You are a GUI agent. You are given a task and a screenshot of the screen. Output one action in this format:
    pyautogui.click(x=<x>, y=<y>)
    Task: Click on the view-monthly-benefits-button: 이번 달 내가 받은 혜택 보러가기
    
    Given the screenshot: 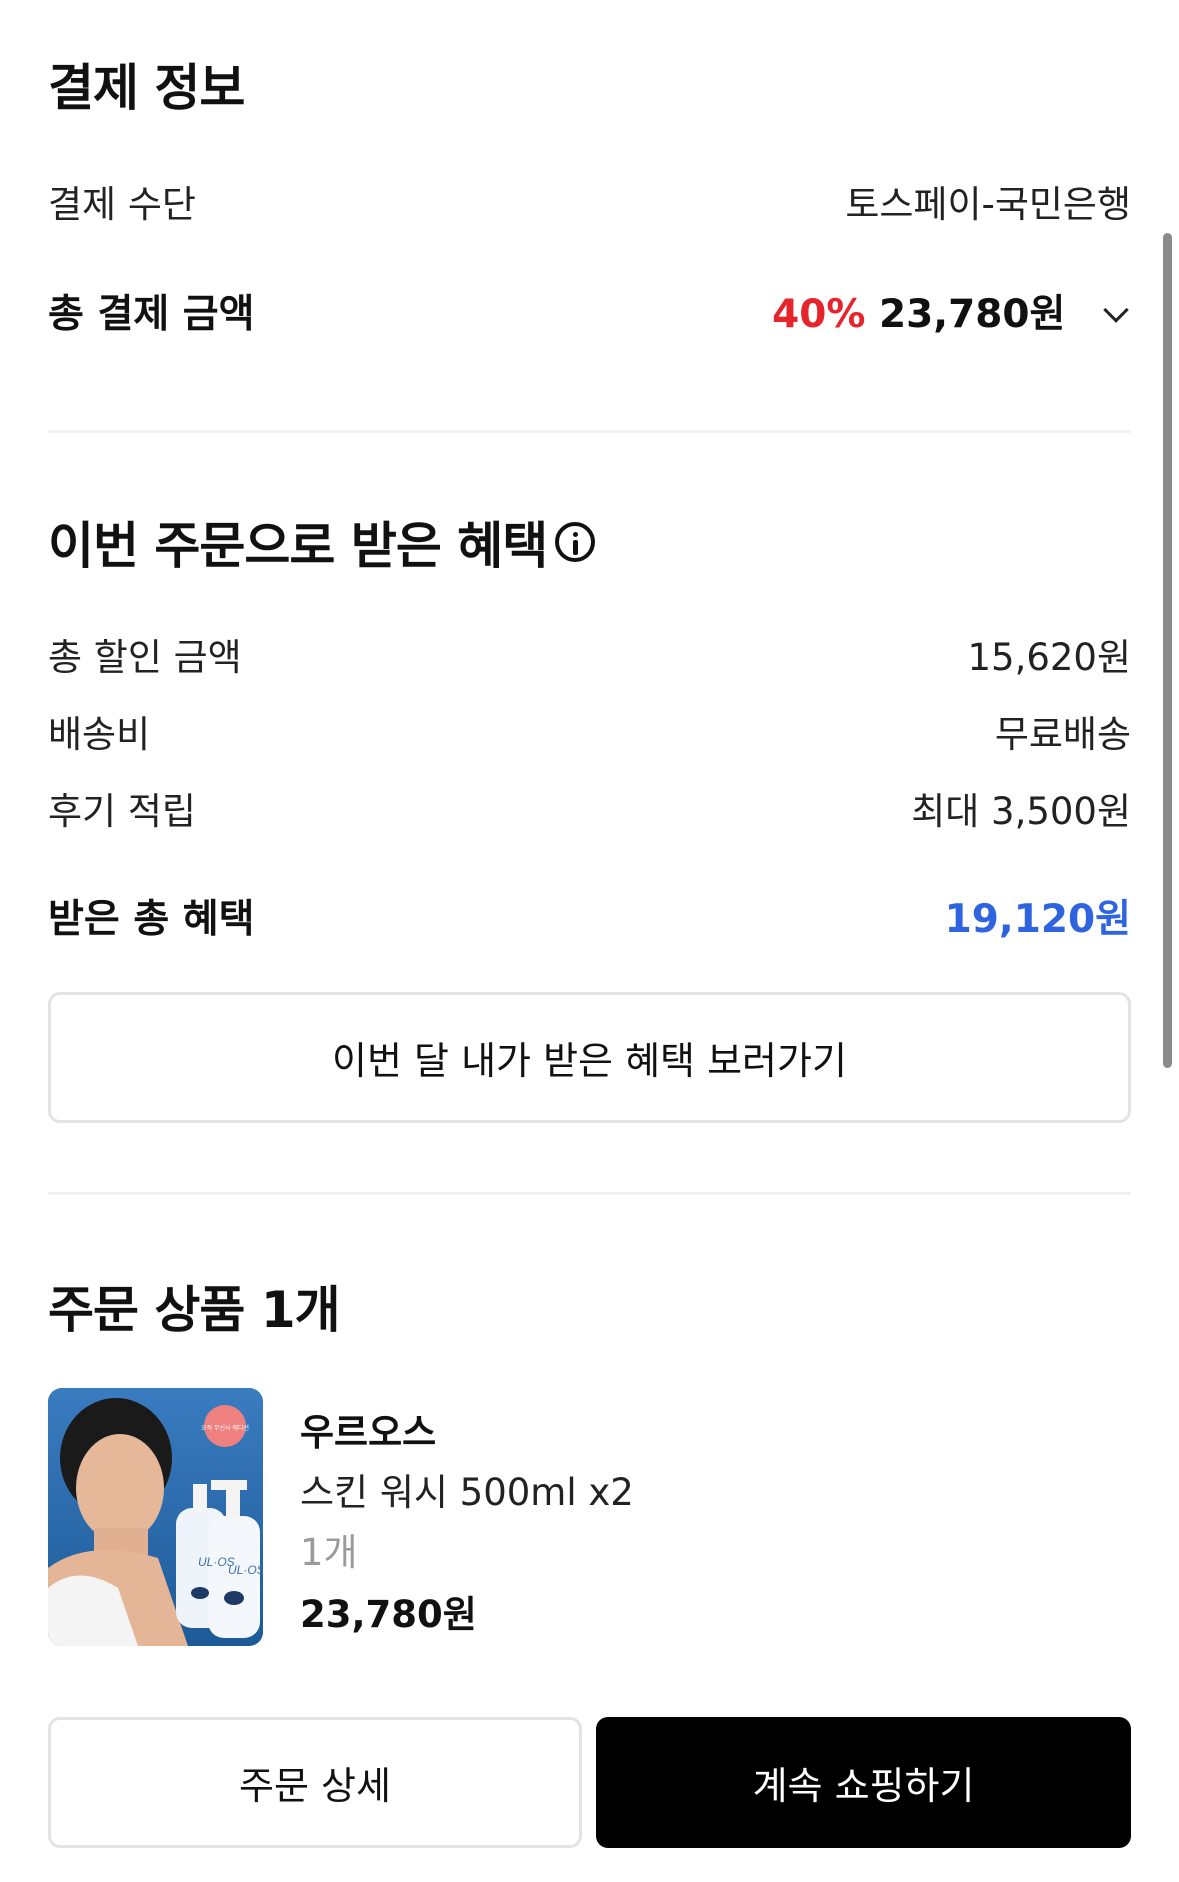 What is the action you would take?
    pyautogui.click(x=589, y=1057)
    